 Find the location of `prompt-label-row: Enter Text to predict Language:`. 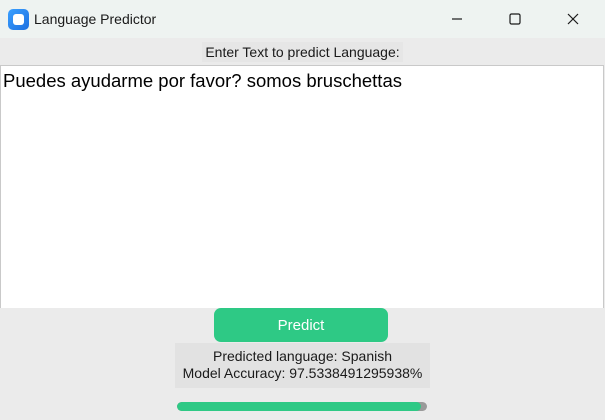

prompt-label-row: Enter Text to predict Language: is located at coordinates (302, 53).